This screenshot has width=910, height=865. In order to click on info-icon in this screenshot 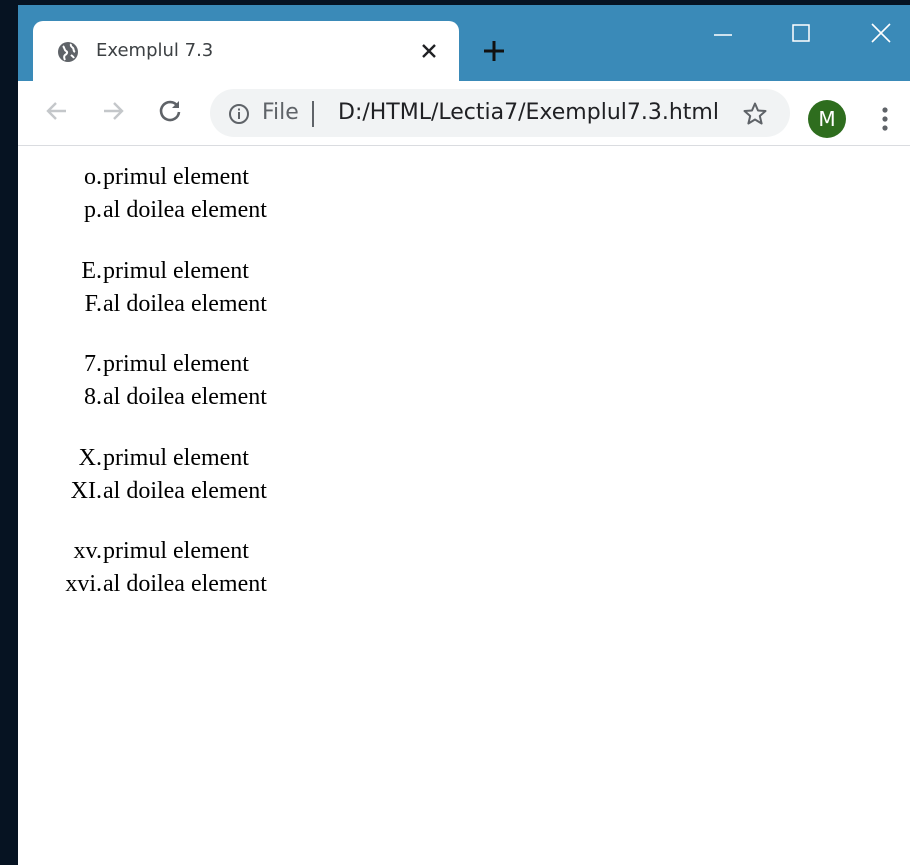, I will do `click(239, 114)`.